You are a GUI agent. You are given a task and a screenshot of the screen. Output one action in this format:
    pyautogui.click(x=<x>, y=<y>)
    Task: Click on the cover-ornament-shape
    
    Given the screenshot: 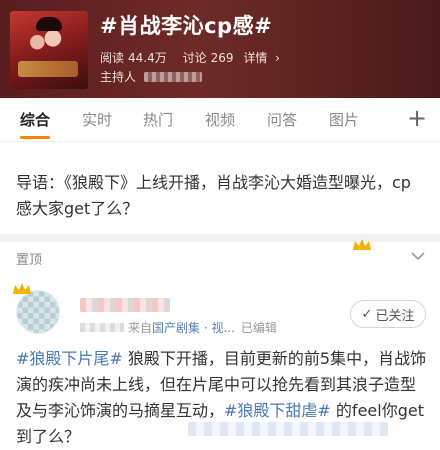 What is the action you would take?
    pyautogui.click(x=48, y=69)
    